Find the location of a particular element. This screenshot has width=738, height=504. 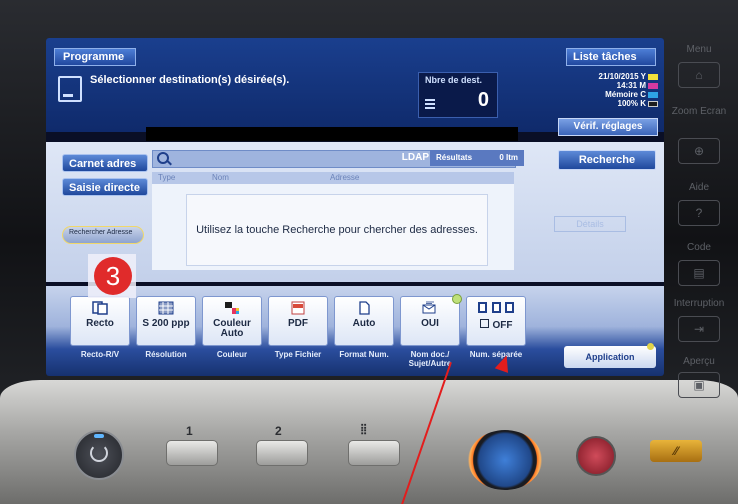

document-name-label: Nom doc./ Sujet/Autre is located at coordinates (430, 359).